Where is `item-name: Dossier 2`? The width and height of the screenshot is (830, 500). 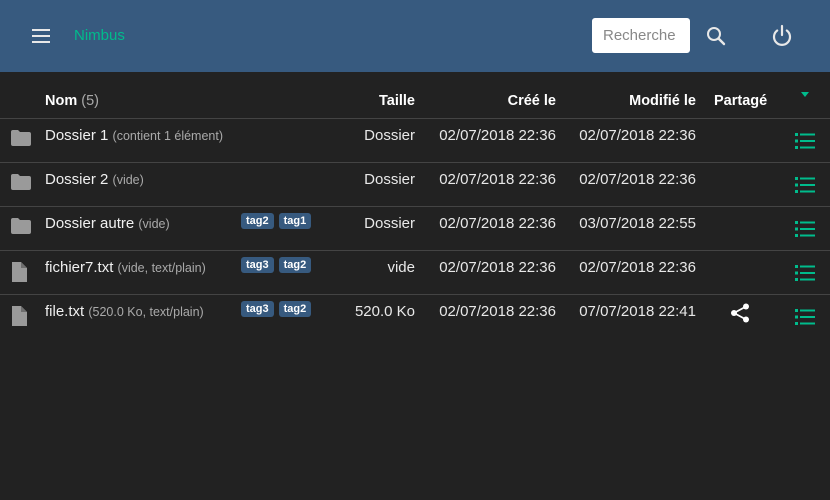 item-name: Dossier 2 is located at coordinates (76, 179).